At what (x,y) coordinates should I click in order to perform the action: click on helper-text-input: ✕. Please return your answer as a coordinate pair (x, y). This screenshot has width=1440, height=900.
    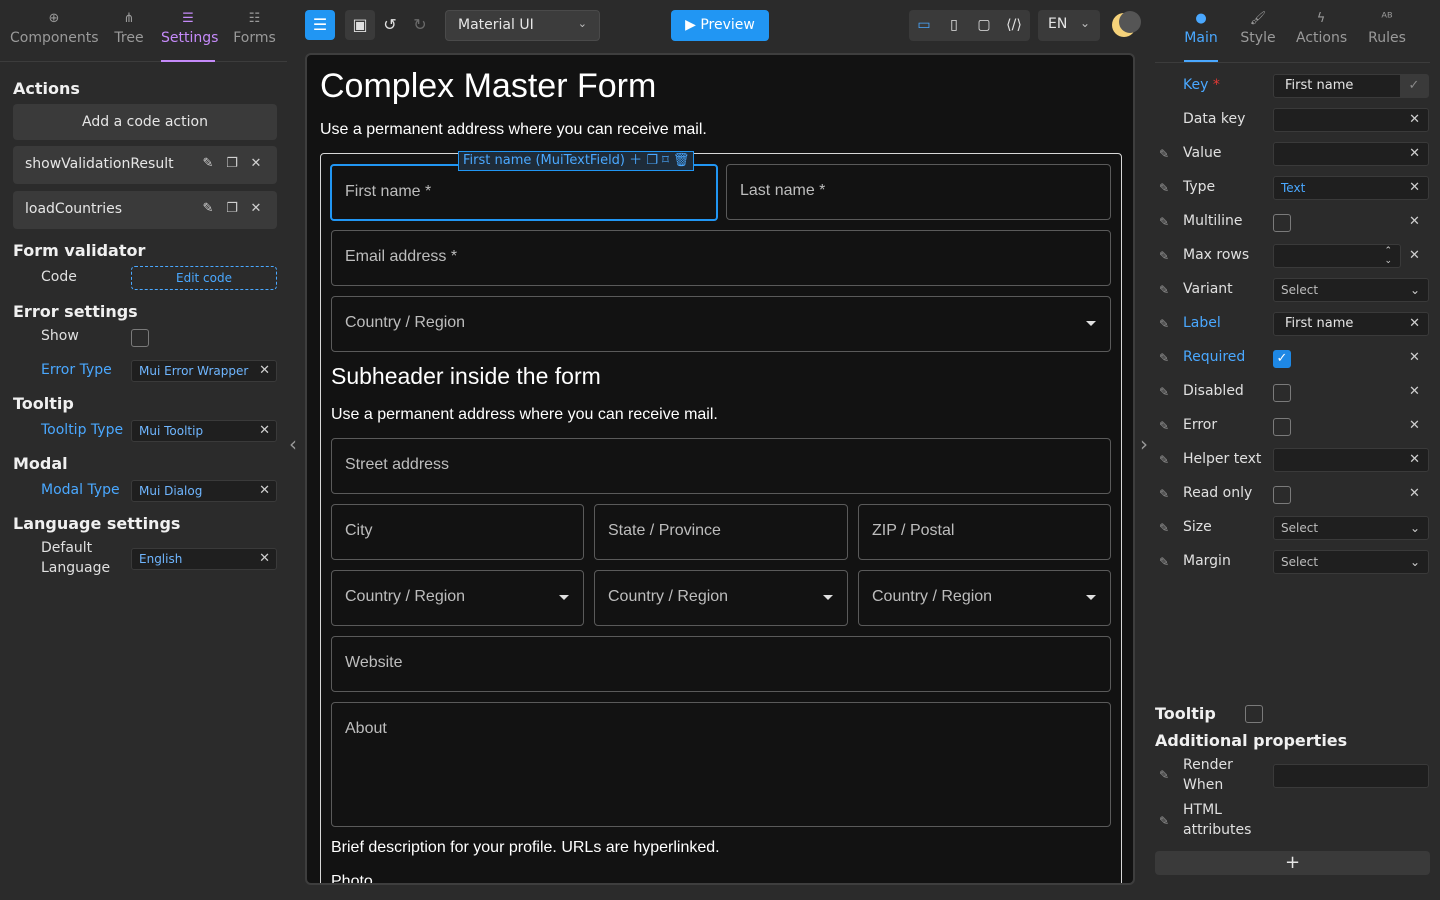
    Looking at the image, I should click on (1351, 460).